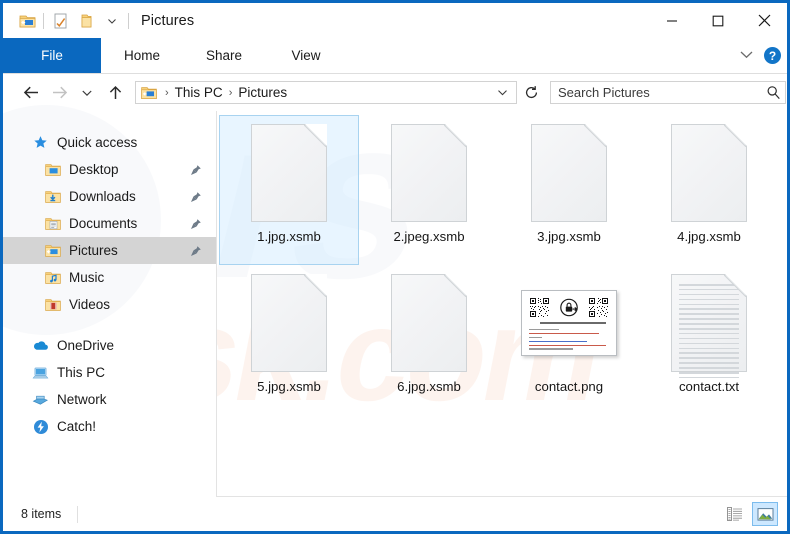  Describe the element at coordinates (199, 92) in the screenshot. I see `breadcrumb-this-pc: This PC` at that location.